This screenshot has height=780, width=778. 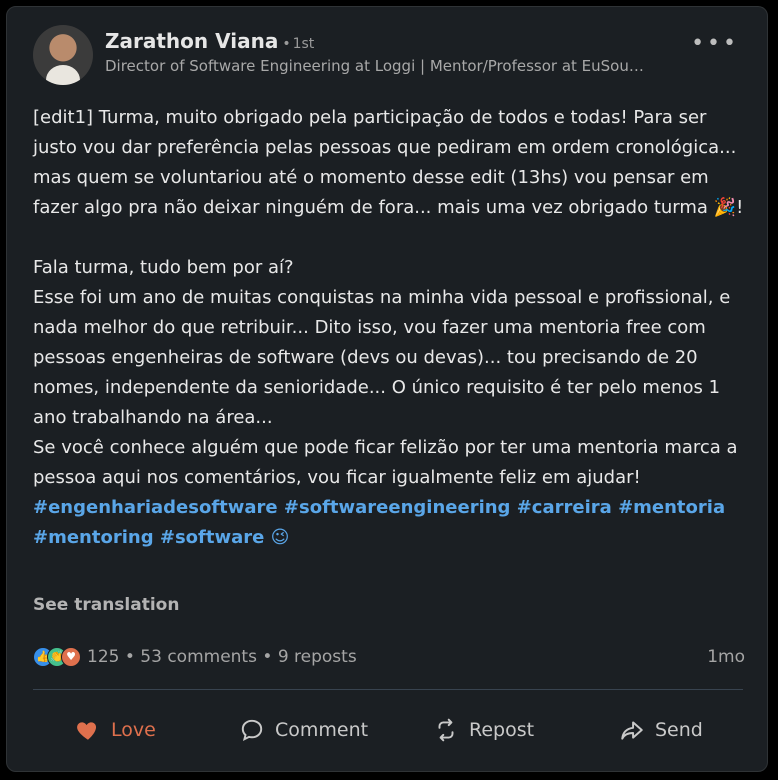 What do you see at coordinates (632, 730) in the screenshot?
I see `send-icon` at bounding box center [632, 730].